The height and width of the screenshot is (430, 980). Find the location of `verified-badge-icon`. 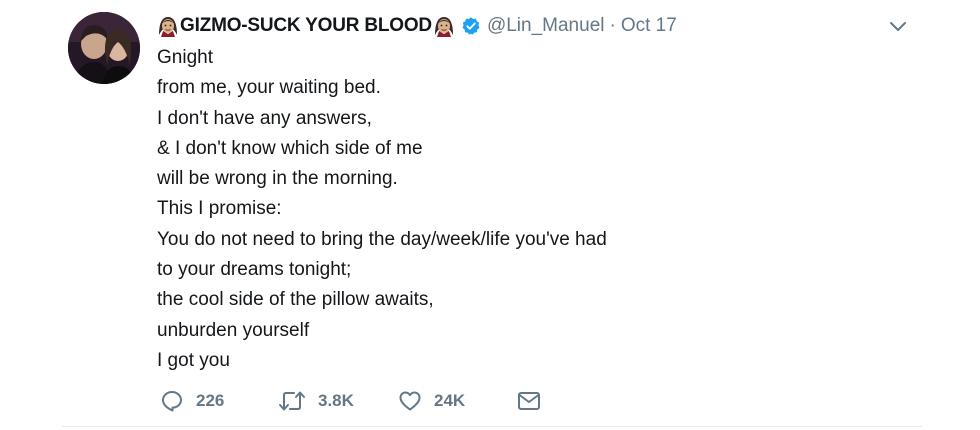

verified-badge-icon is located at coordinates (471, 26).